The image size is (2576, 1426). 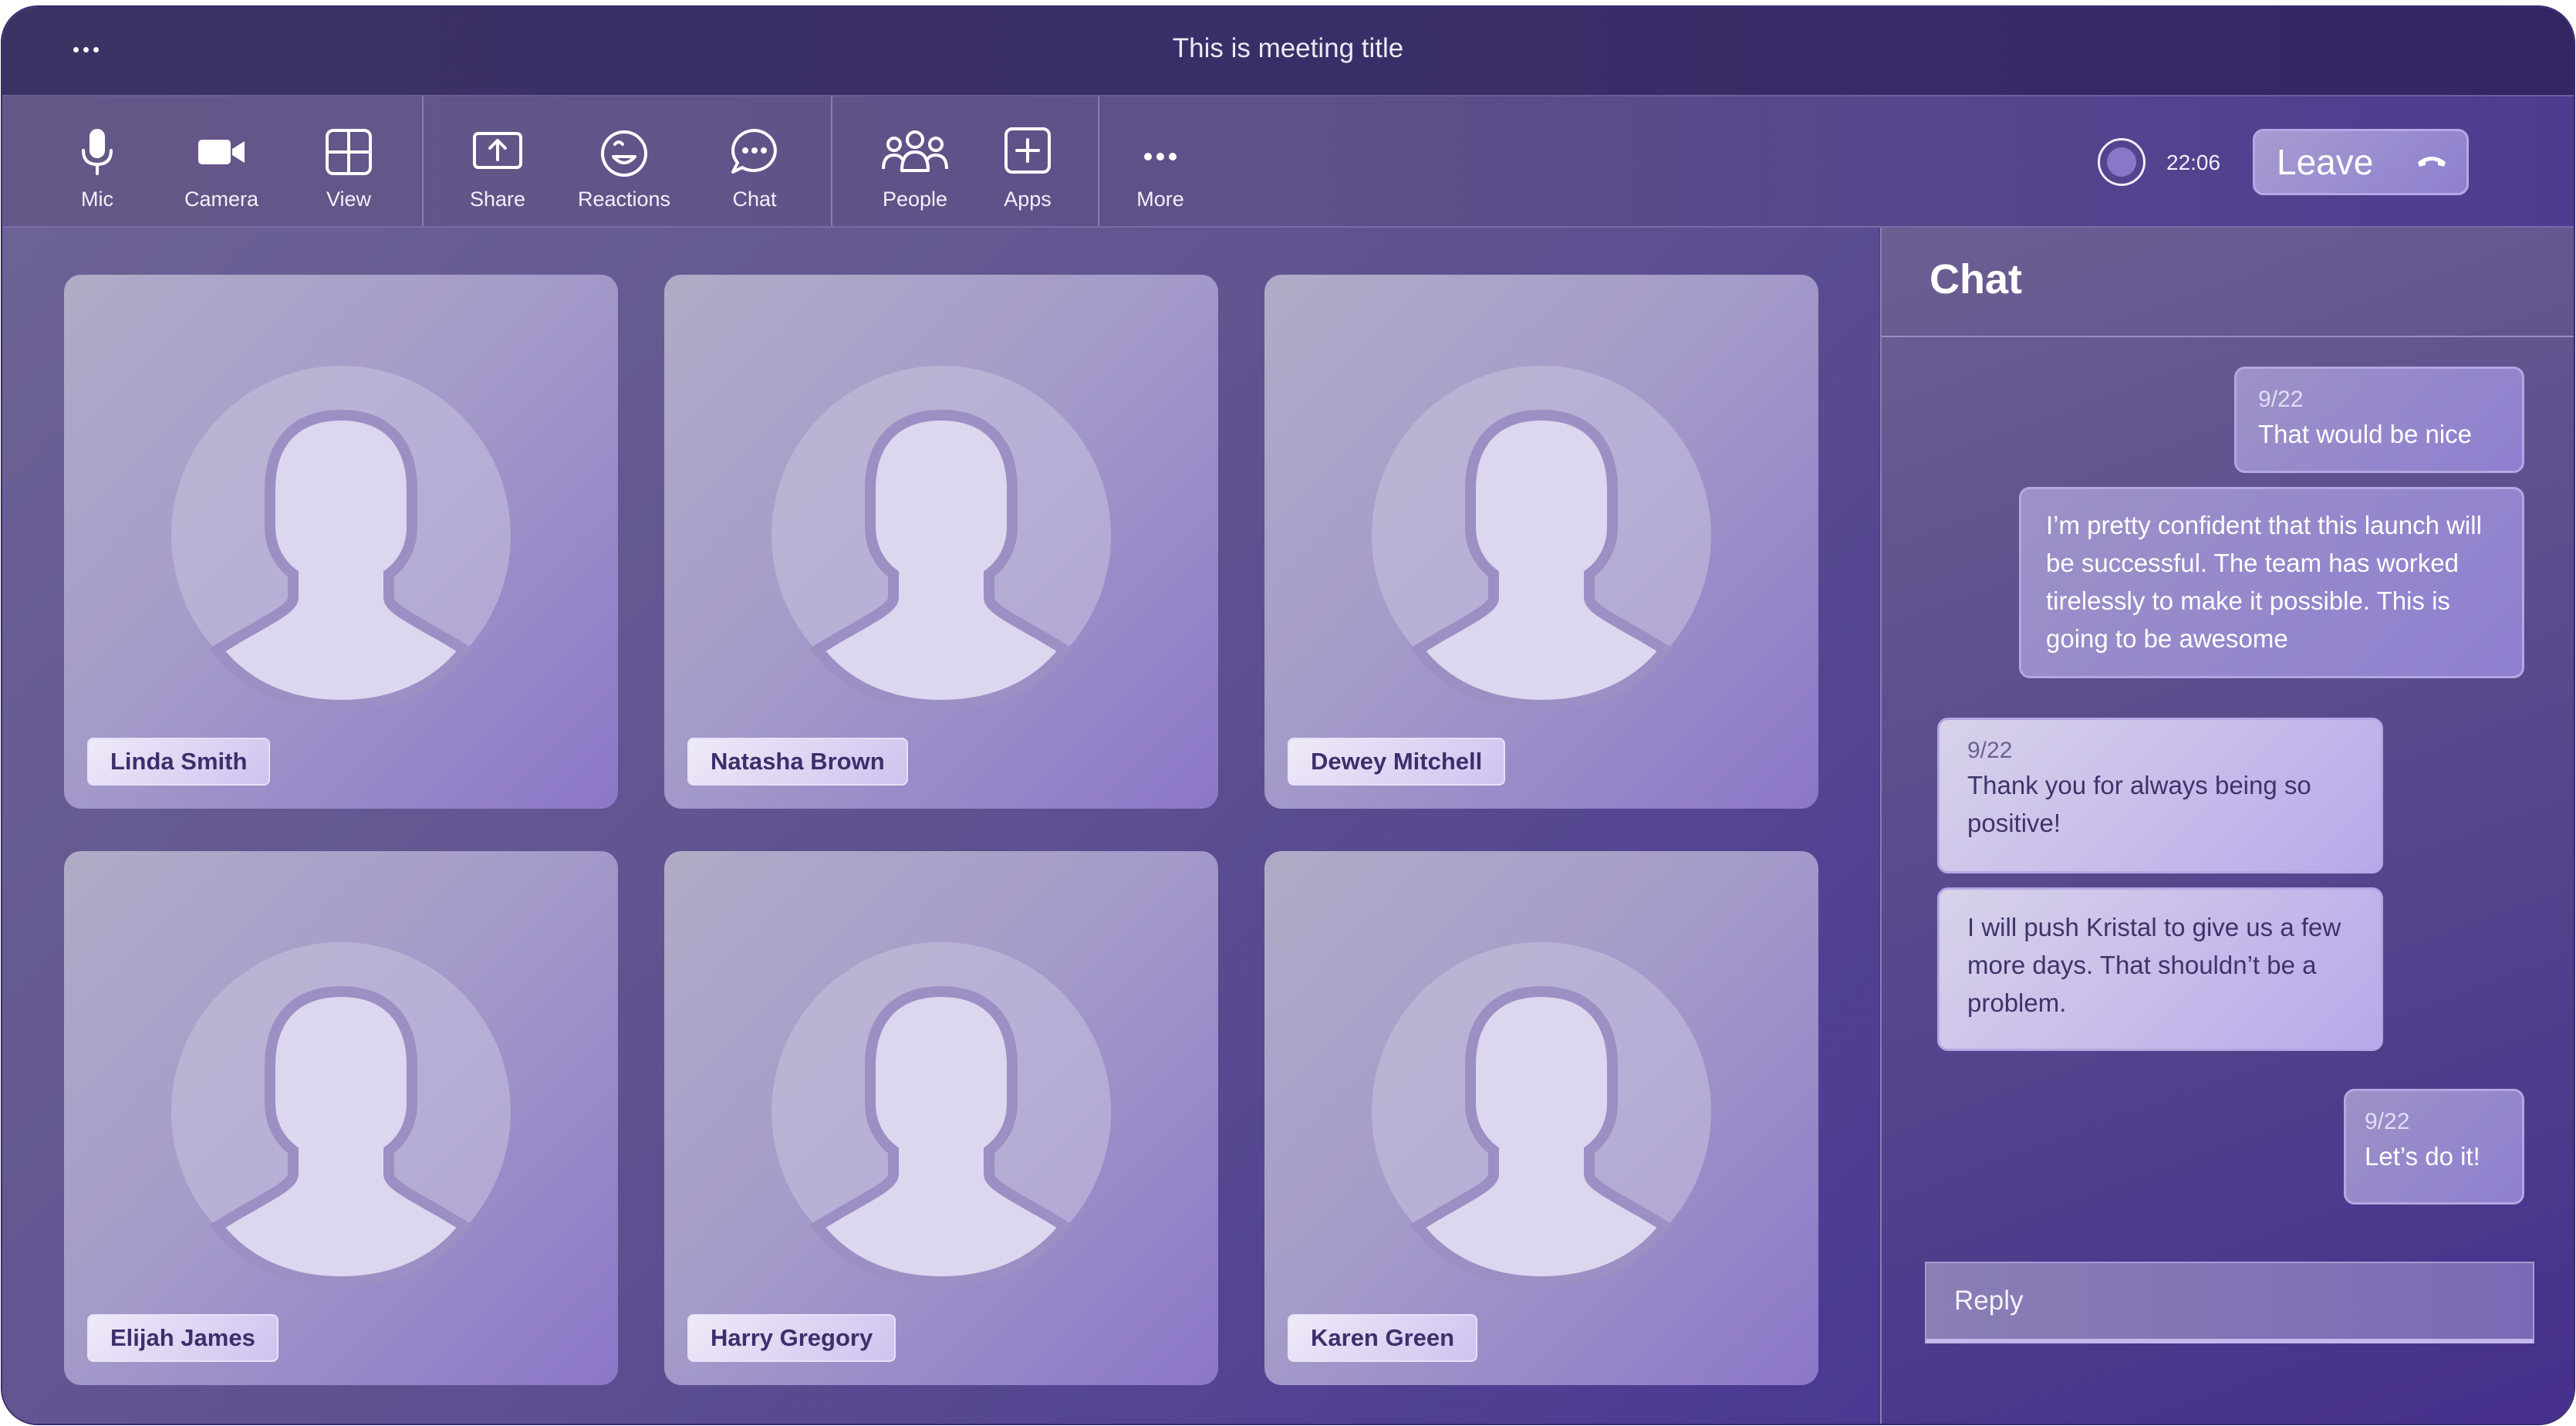 I want to click on people-button: People, so click(x=915, y=161).